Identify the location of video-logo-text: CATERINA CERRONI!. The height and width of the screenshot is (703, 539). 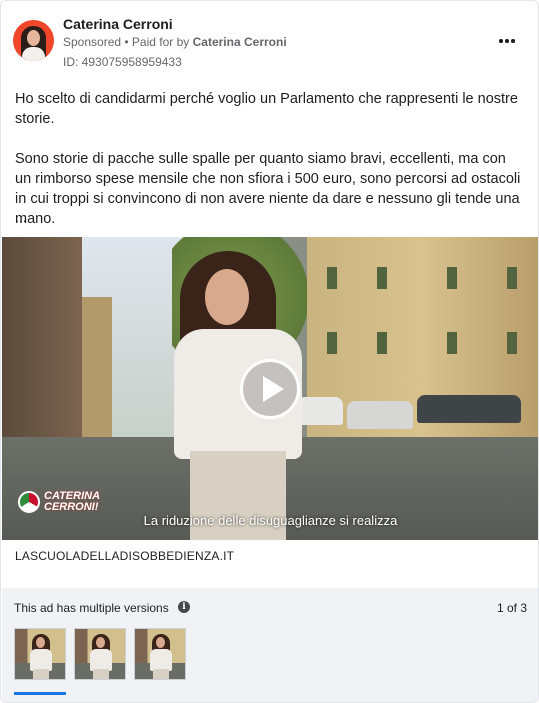
(72, 501).